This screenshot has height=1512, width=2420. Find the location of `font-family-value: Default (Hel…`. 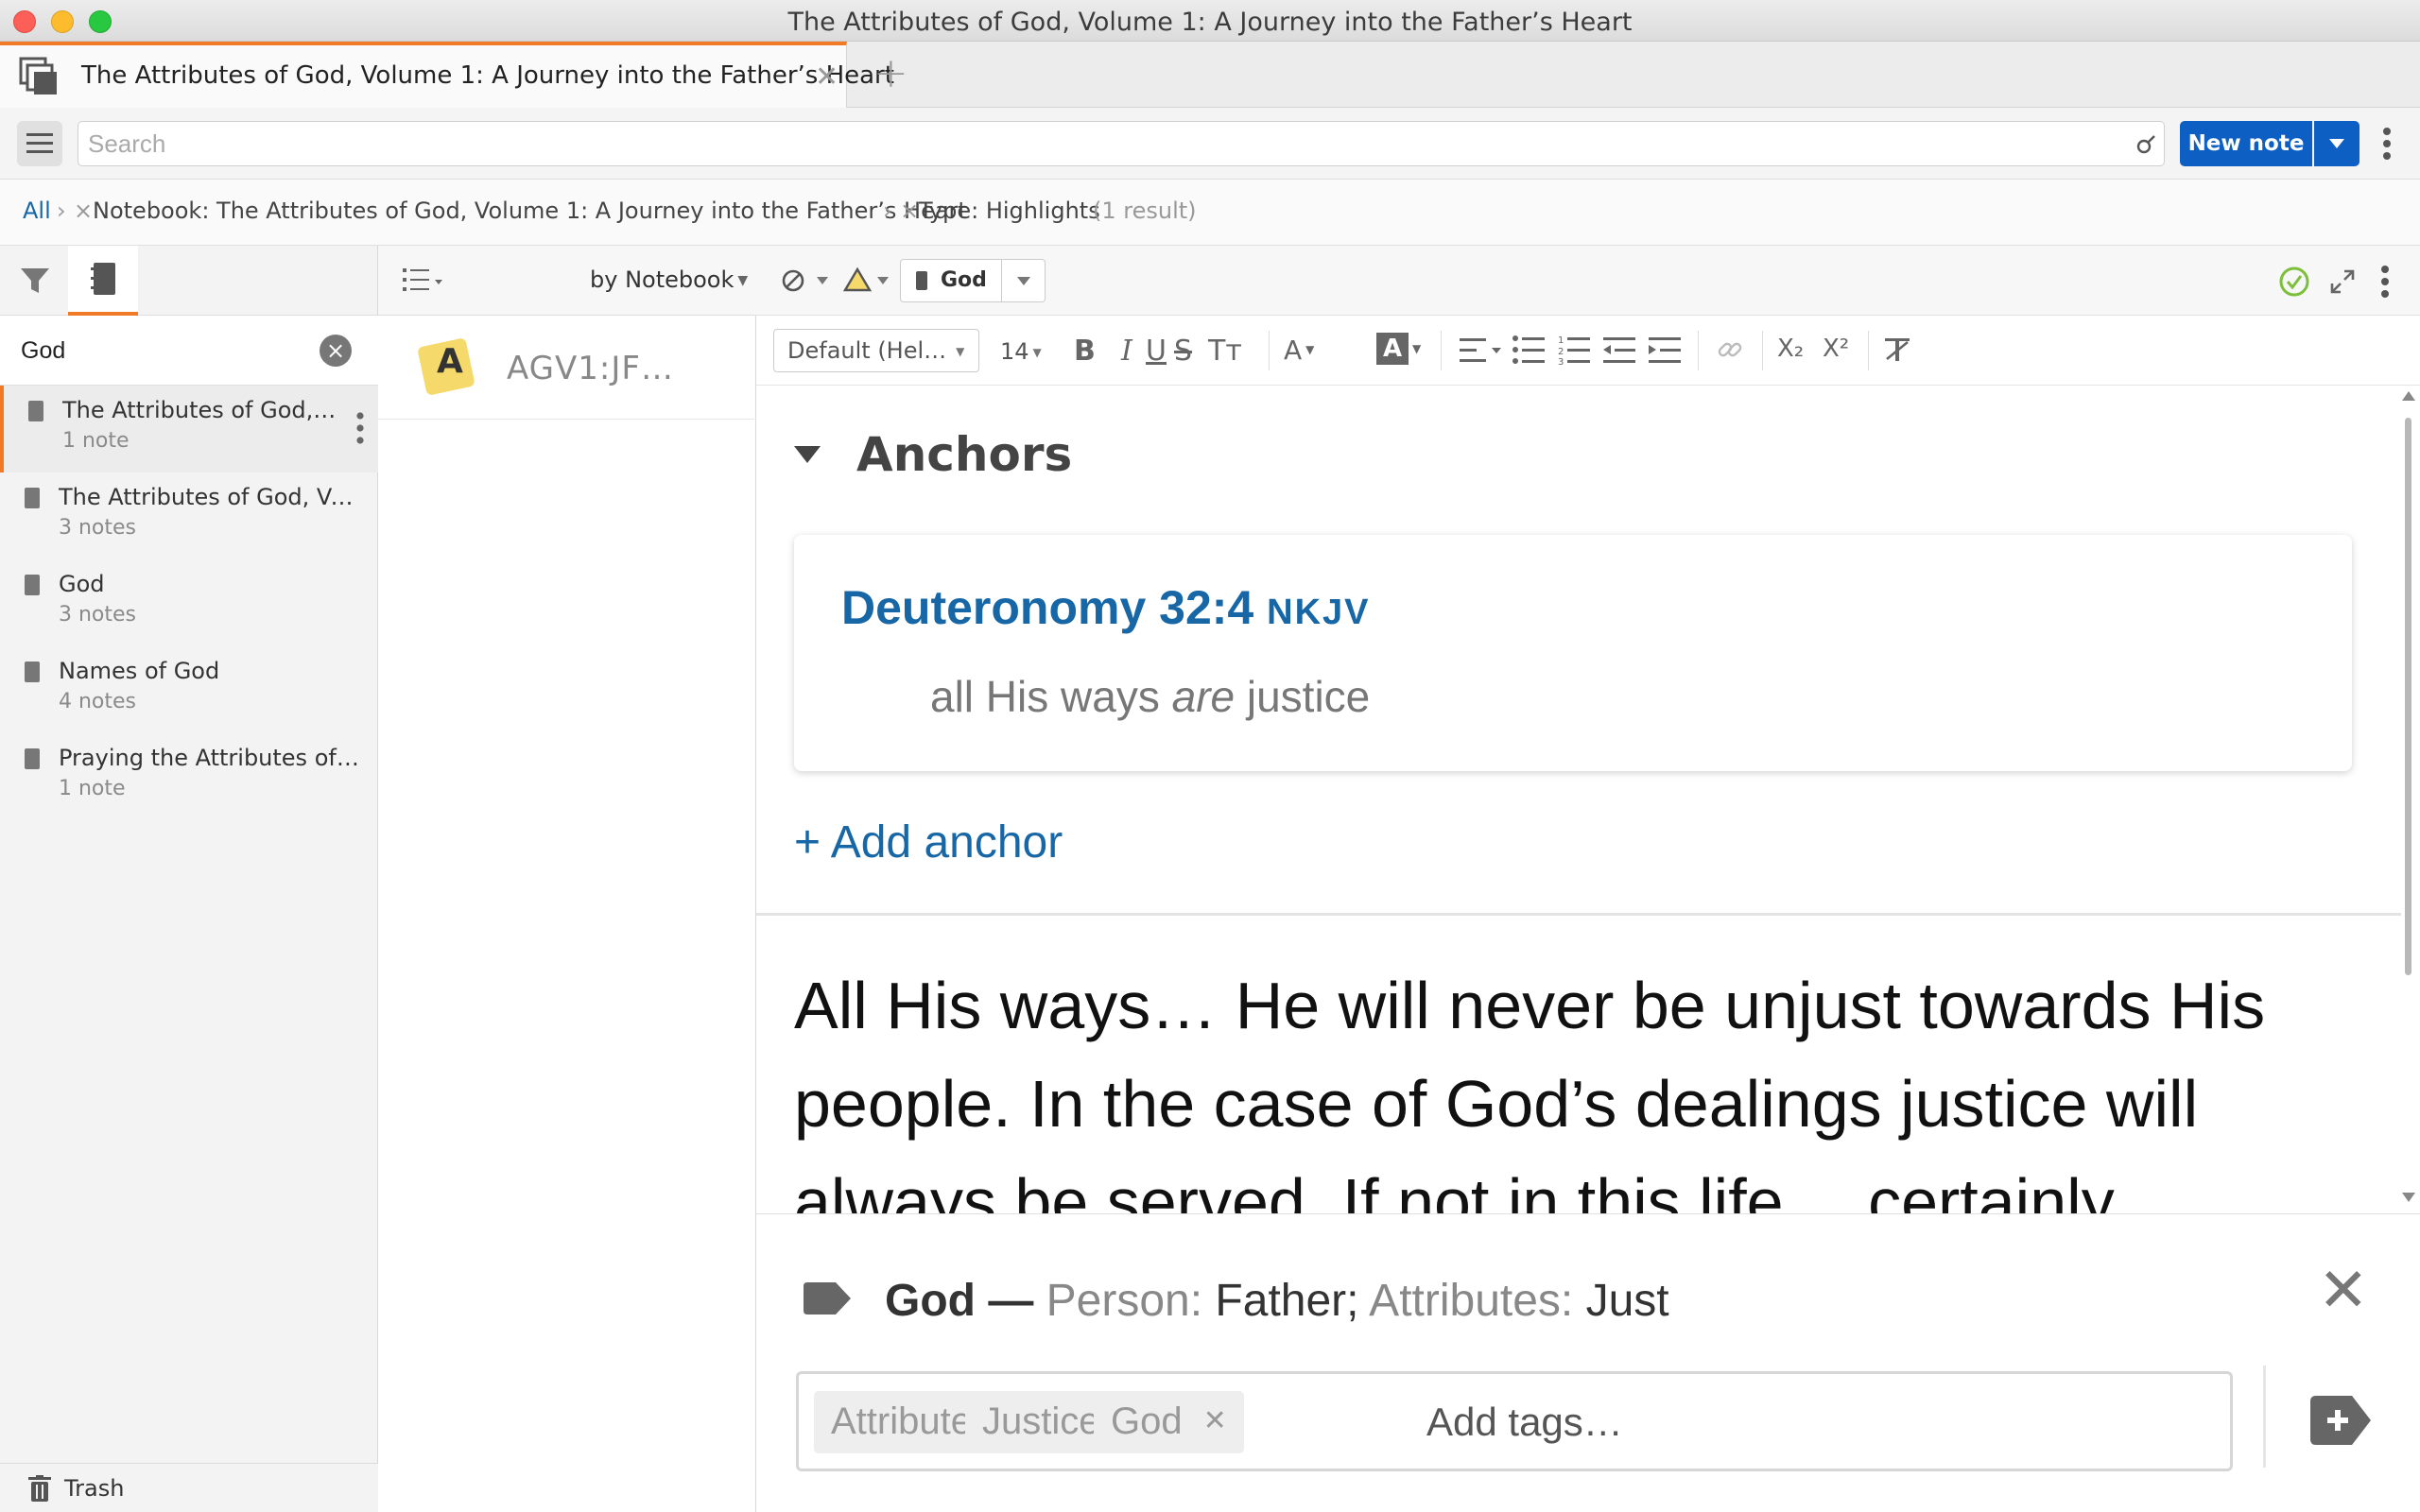

font-family-value: Default (Hel… is located at coordinates (867, 350).